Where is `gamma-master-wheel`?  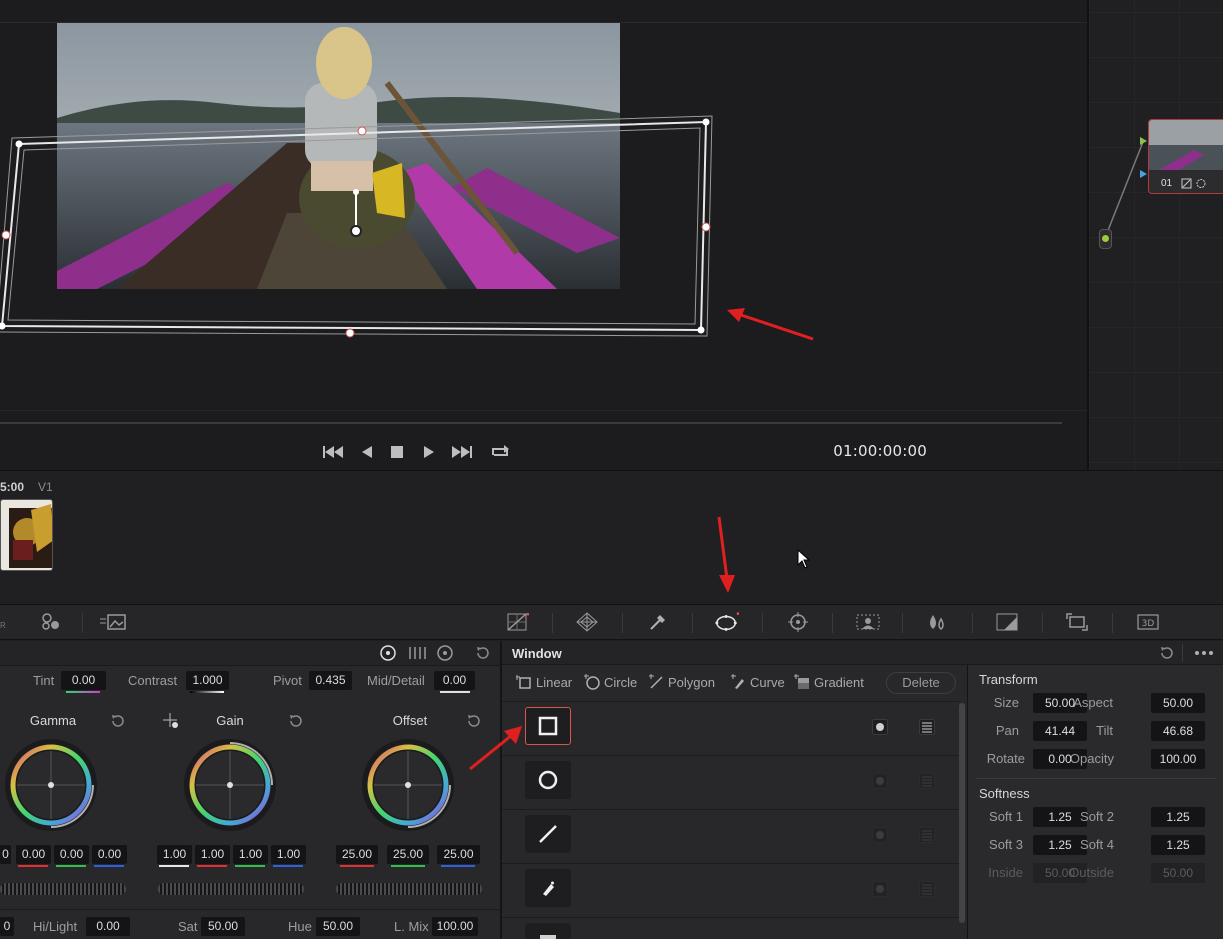 gamma-master-wheel is located at coordinates (63, 889).